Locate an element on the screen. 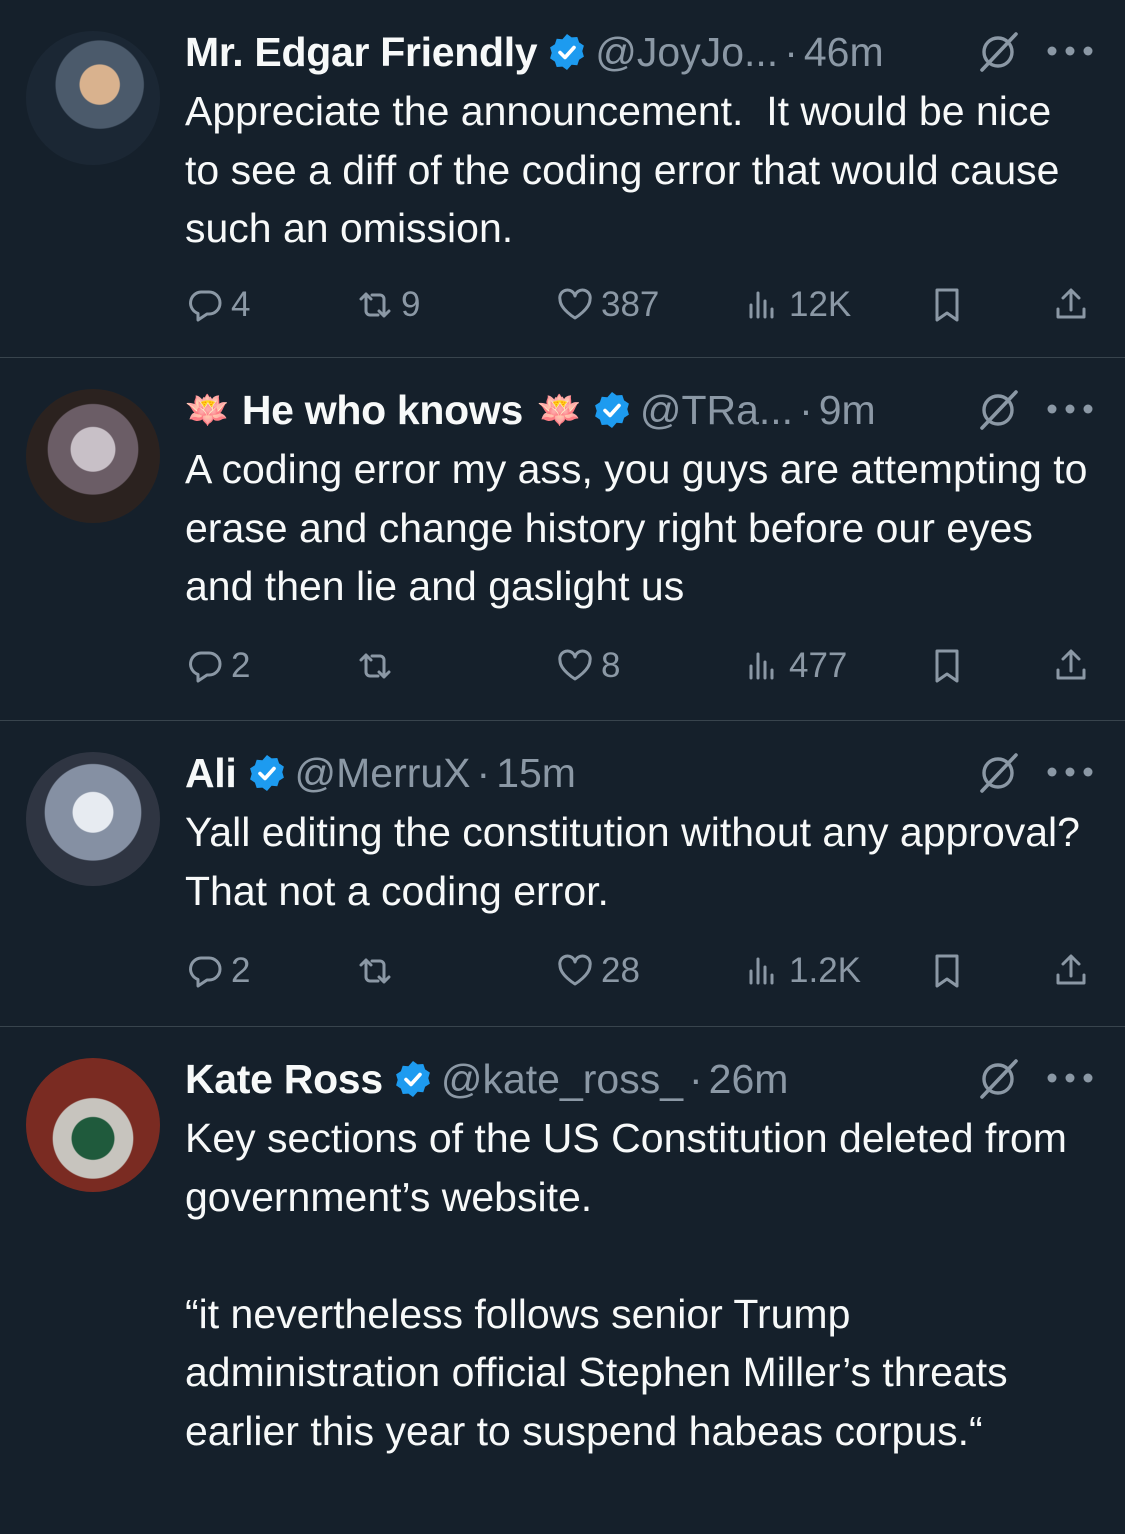 The width and height of the screenshot is (1125, 1534). user-handle: @MerruX is located at coordinates (383, 773).